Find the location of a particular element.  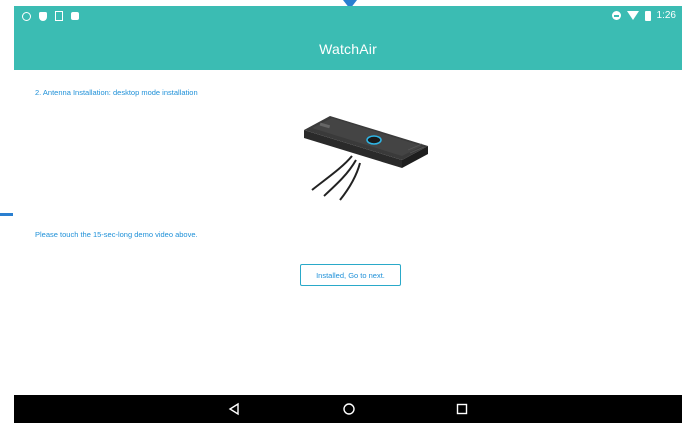

status-icons-right: 1:26 is located at coordinates (643, 15).